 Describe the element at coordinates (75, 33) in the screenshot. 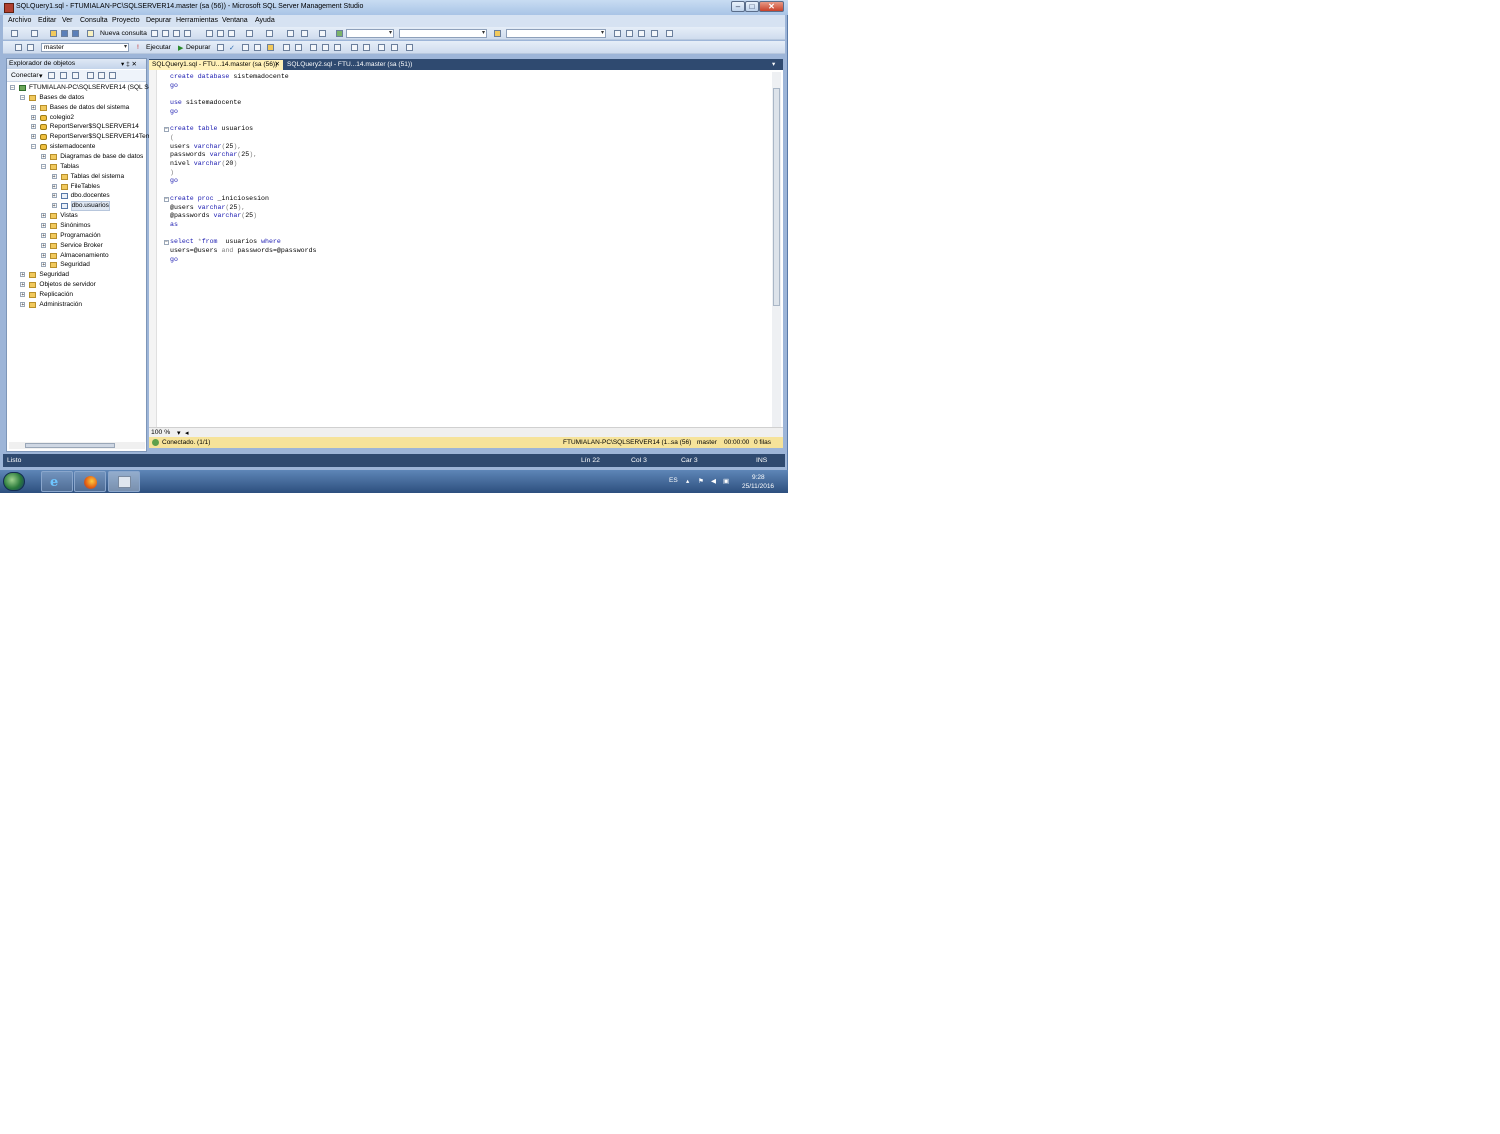

I see `save-all-icon` at that location.